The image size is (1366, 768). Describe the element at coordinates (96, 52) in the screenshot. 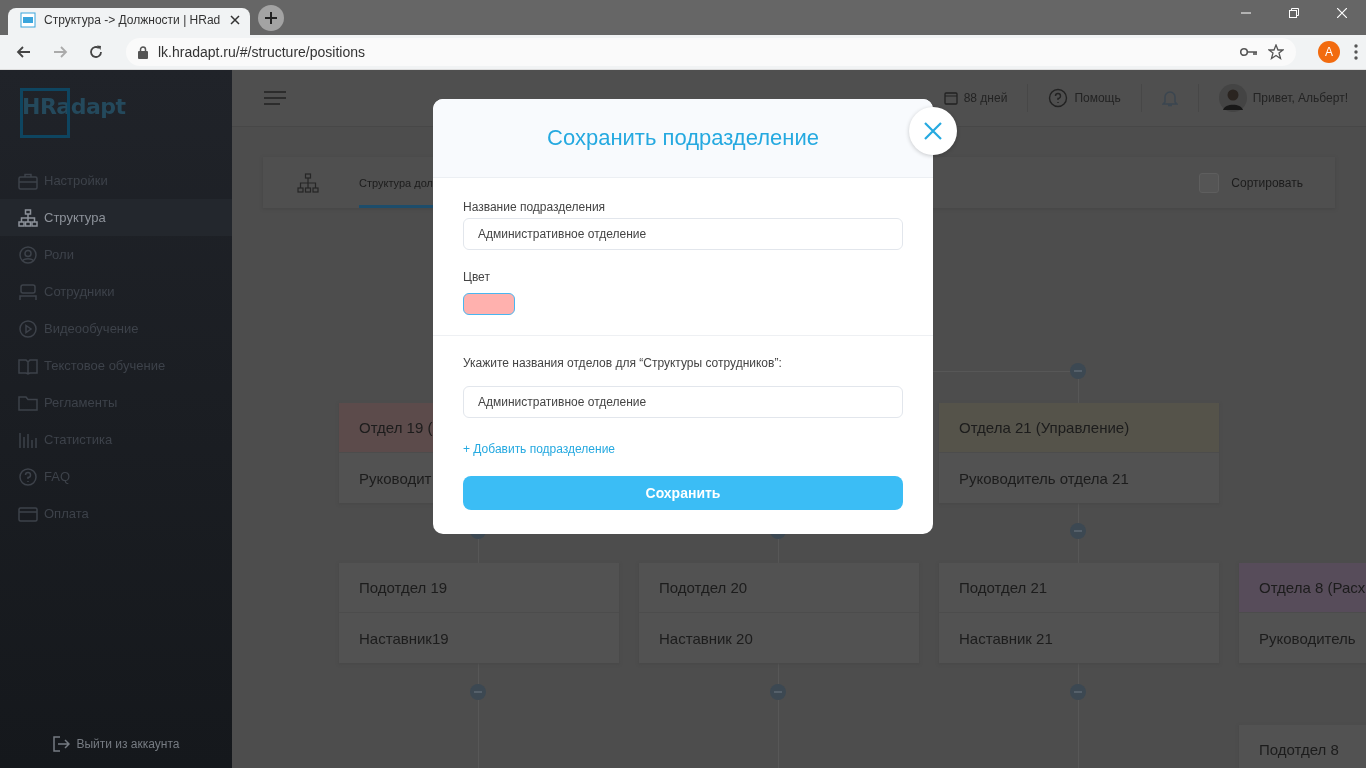

I see `reload-icon` at that location.